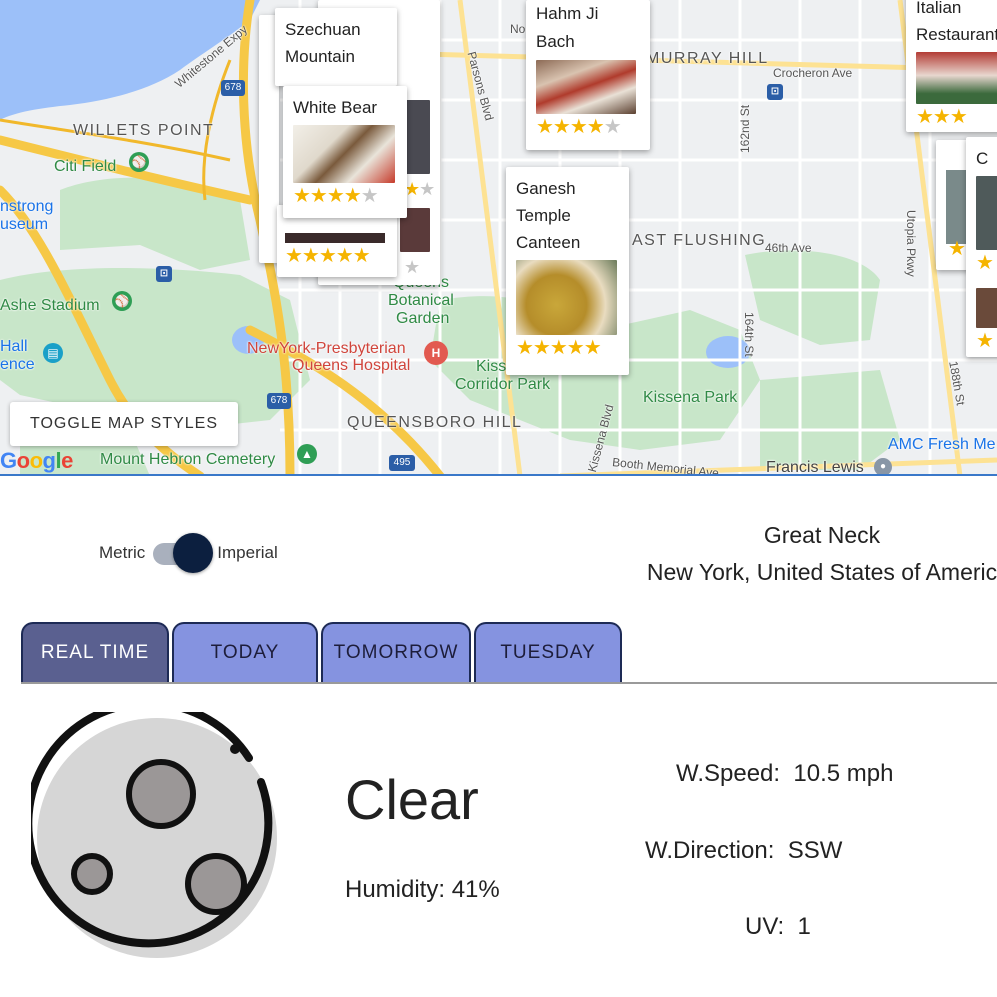 This screenshot has height=997, width=997. What do you see at coordinates (307, 454) in the screenshot?
I see `cemetery-icon: ▲` at bounding box center [307, 454].